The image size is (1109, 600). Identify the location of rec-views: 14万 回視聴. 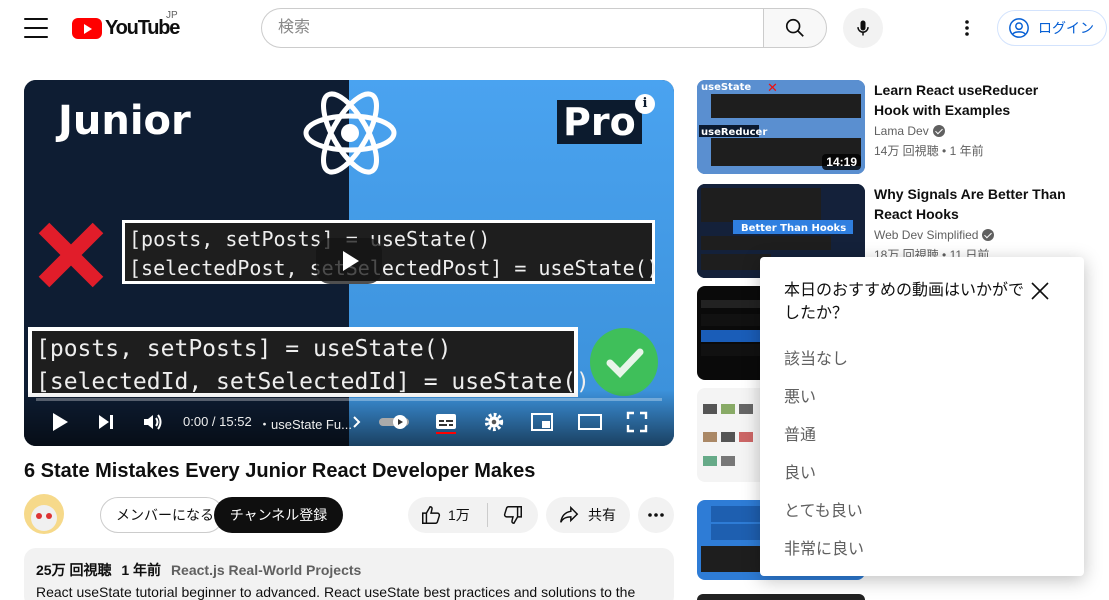
(906, 151).